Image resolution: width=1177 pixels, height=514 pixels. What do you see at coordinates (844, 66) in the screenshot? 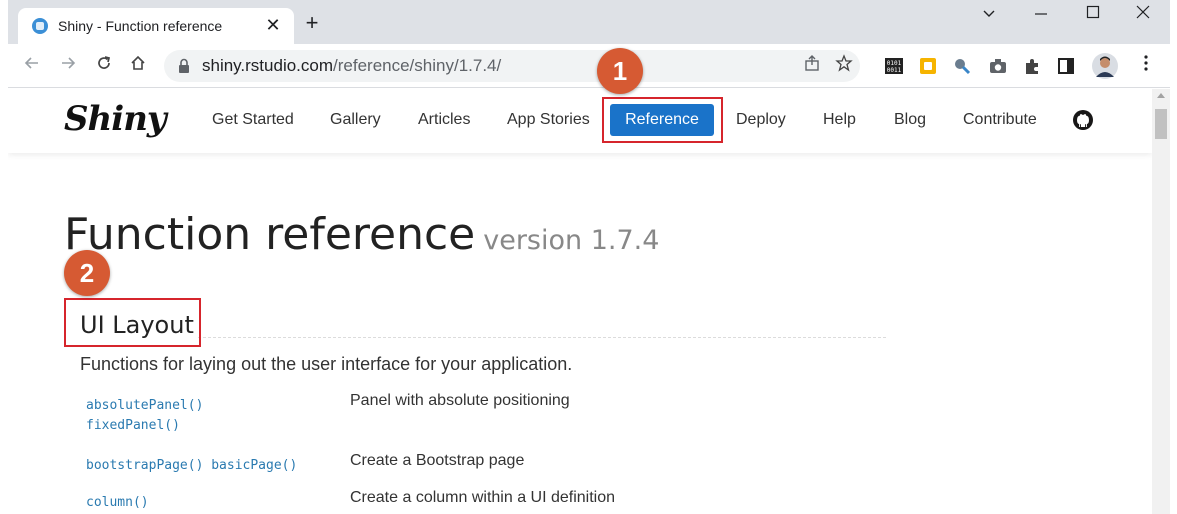
I see `bookmark-star-icon` at bounding box center [844, 66].